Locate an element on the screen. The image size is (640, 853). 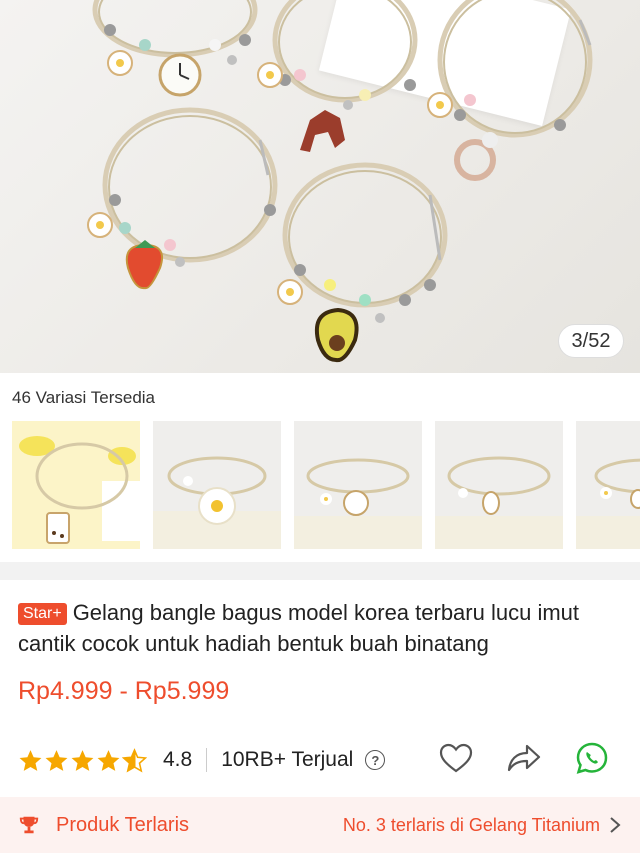
avocado-charm is located at coordinates (337, 335).